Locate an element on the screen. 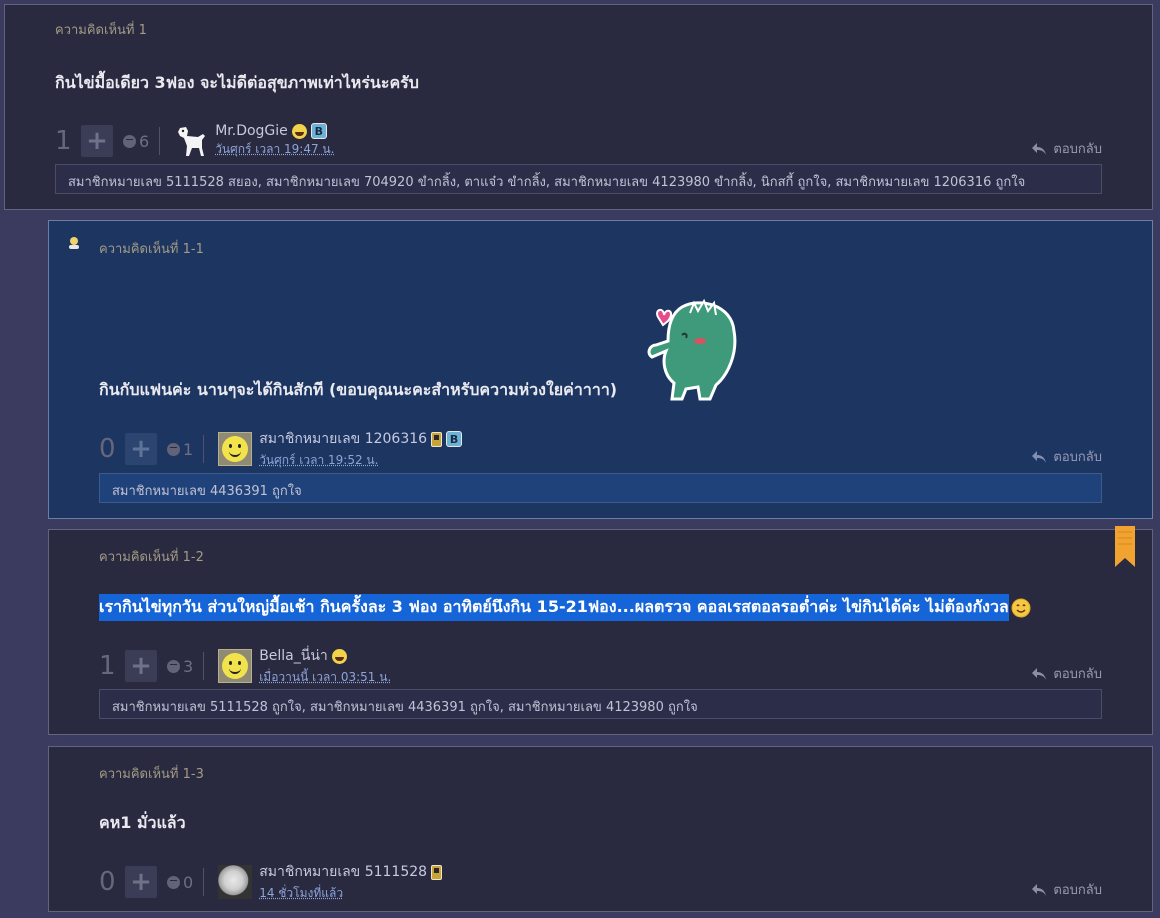 The image size is (1160, 918). emotion-count: 6 is located at coordinates (144, 141).